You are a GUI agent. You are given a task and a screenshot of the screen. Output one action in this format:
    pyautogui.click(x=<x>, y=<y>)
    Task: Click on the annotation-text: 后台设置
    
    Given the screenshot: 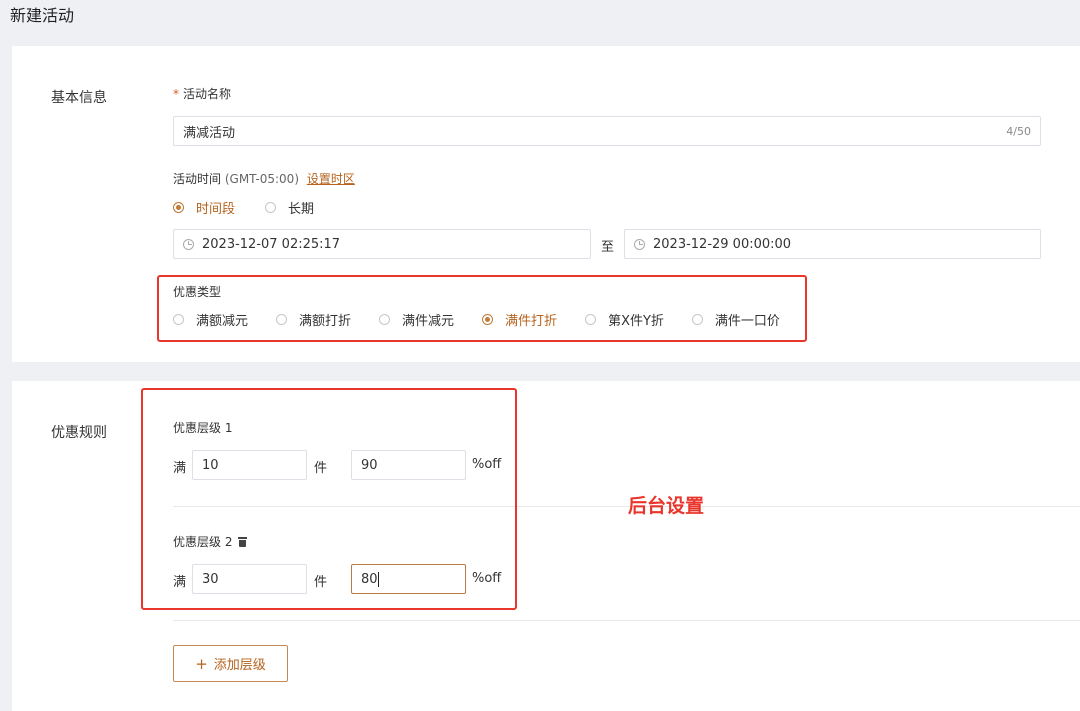 What is the action you would take?
    pyautogui.click(x=666, y=506)
    